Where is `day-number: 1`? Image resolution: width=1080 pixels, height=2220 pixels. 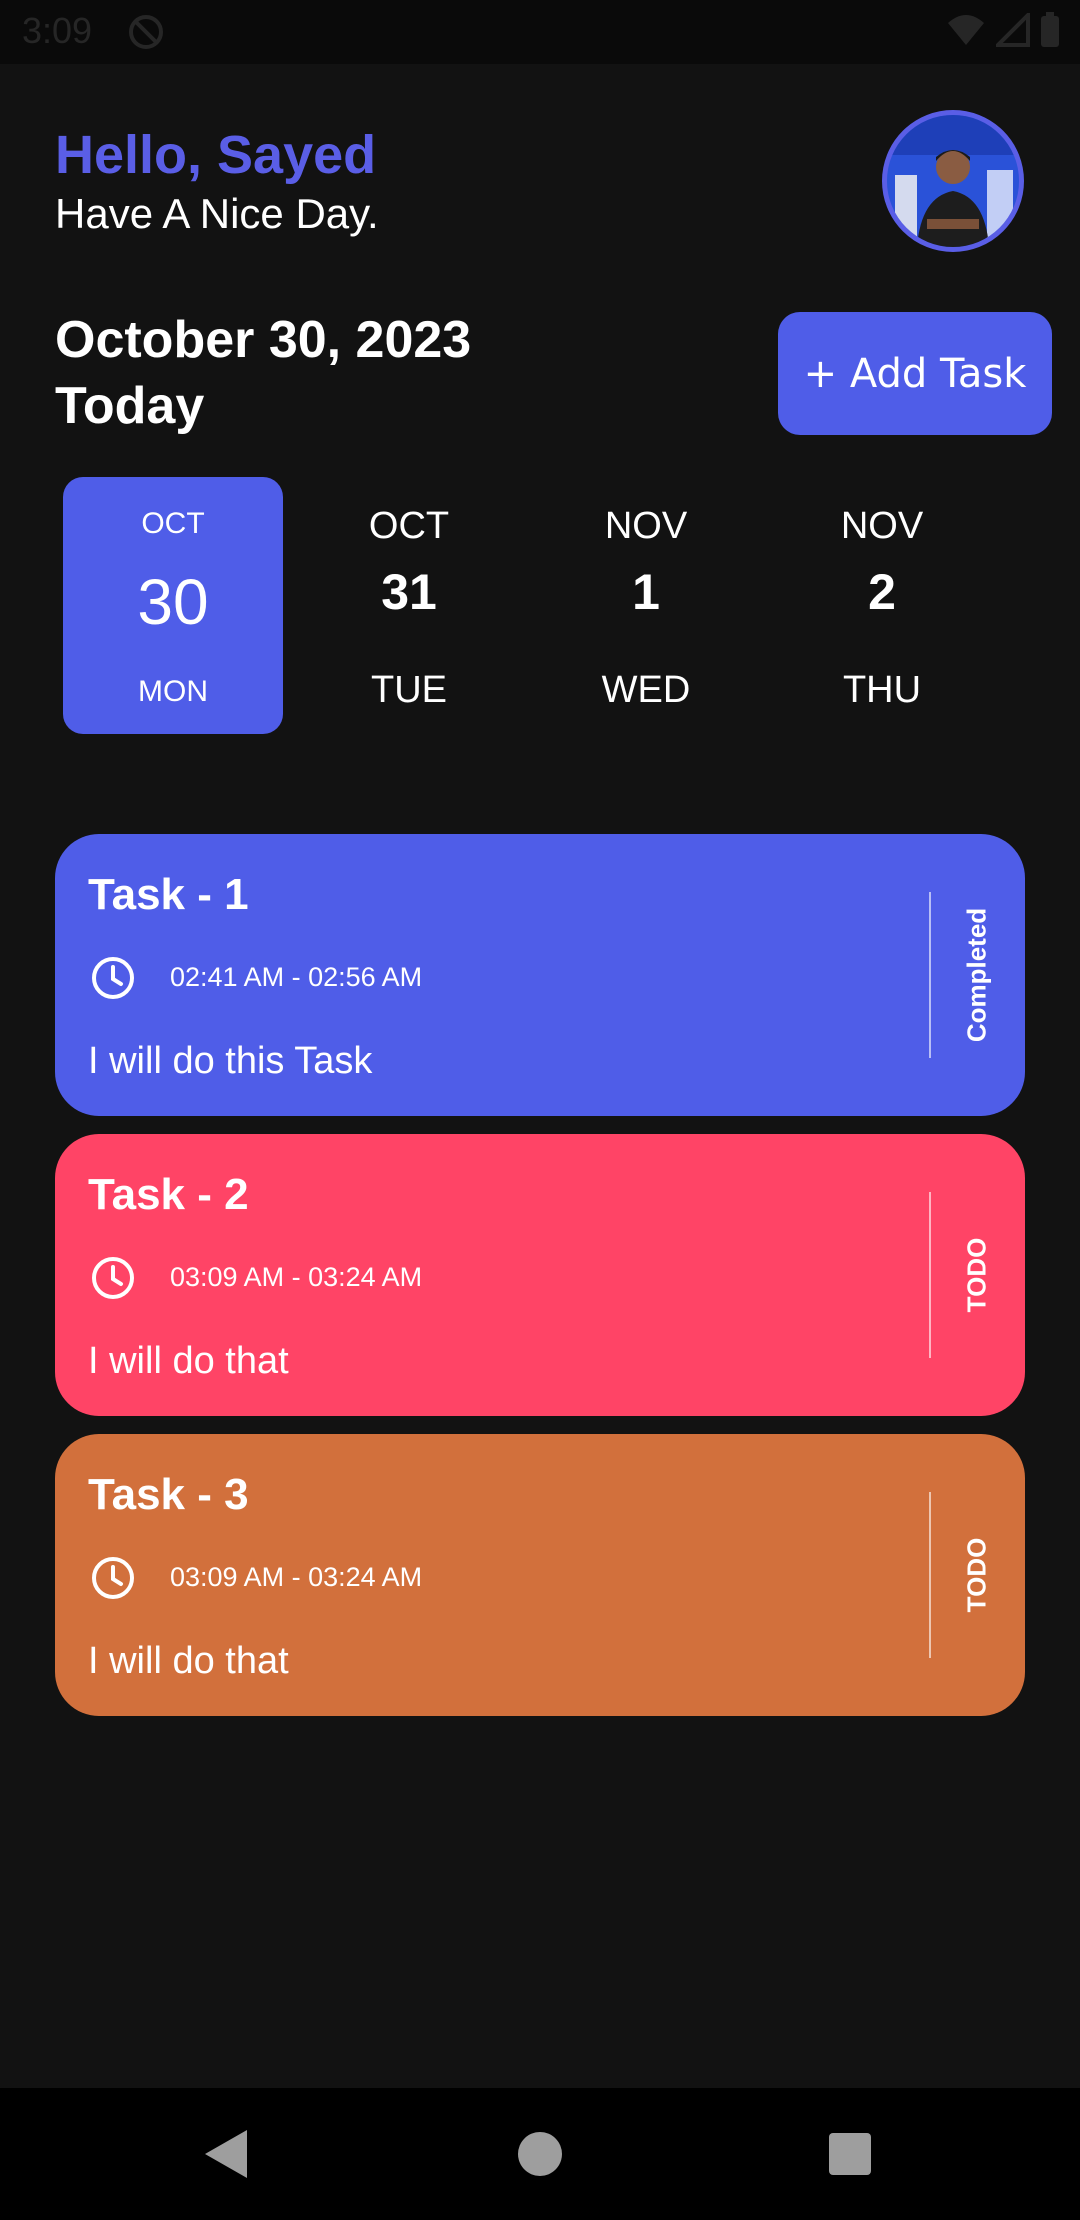 day-number: 1 is located at coordinates (646, 592).